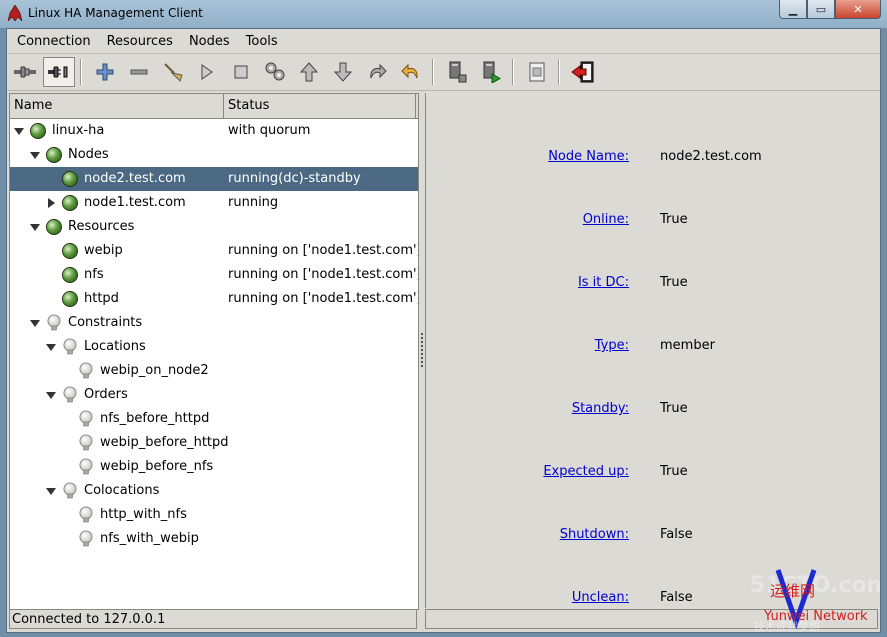  Describe the element at coordinates (652, 285) in the screenshot. I see `property-row: Is it DC: True` at that location.